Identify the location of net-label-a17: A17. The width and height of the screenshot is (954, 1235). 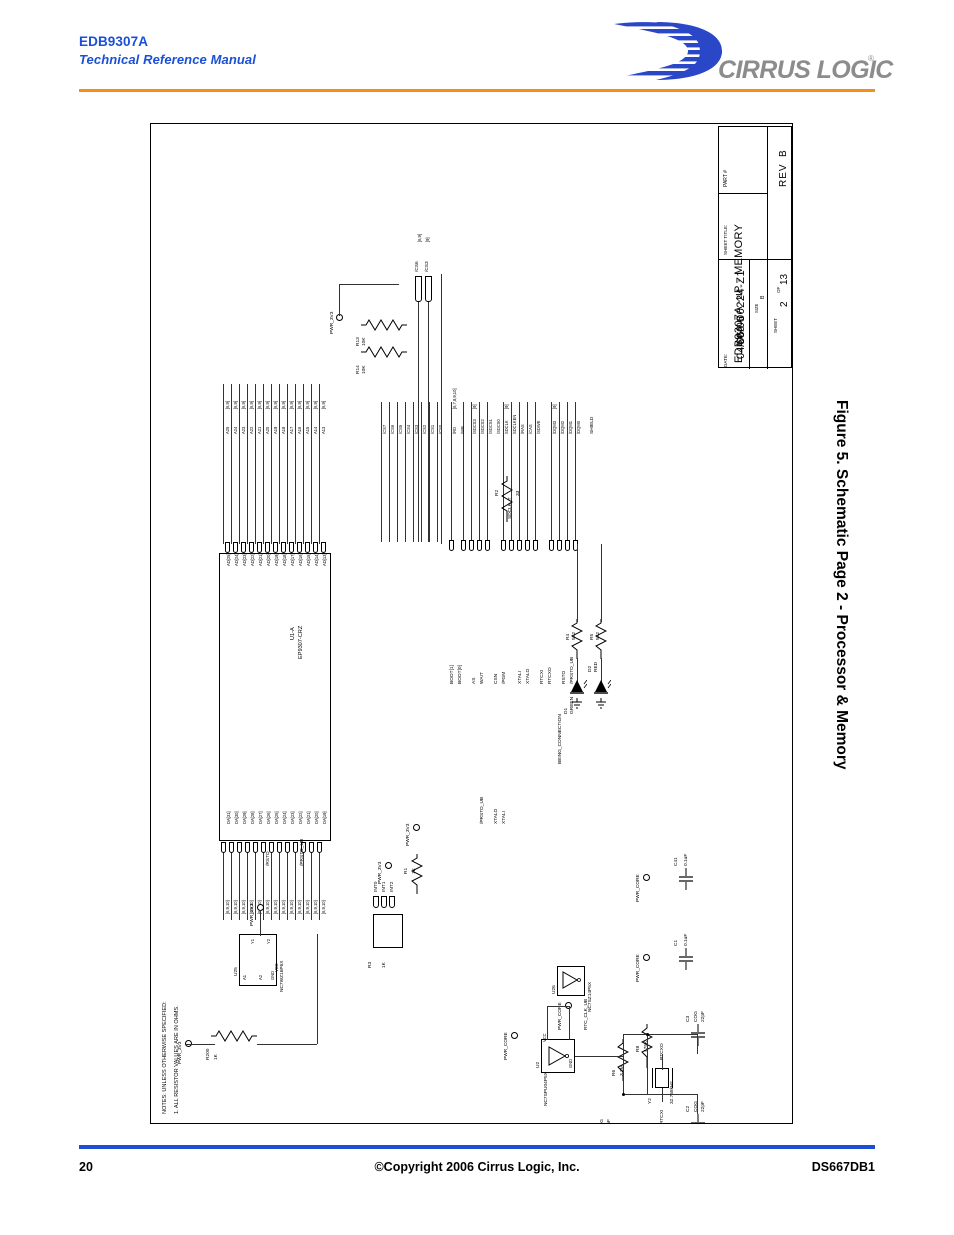
(291, 430).